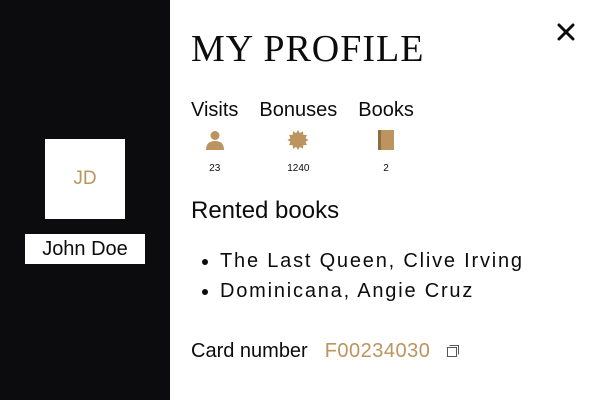 The width and height of the screenshot is (600, 400). I want to click on list-item: Dominicana, Angie Cruz, so click(357, 291).